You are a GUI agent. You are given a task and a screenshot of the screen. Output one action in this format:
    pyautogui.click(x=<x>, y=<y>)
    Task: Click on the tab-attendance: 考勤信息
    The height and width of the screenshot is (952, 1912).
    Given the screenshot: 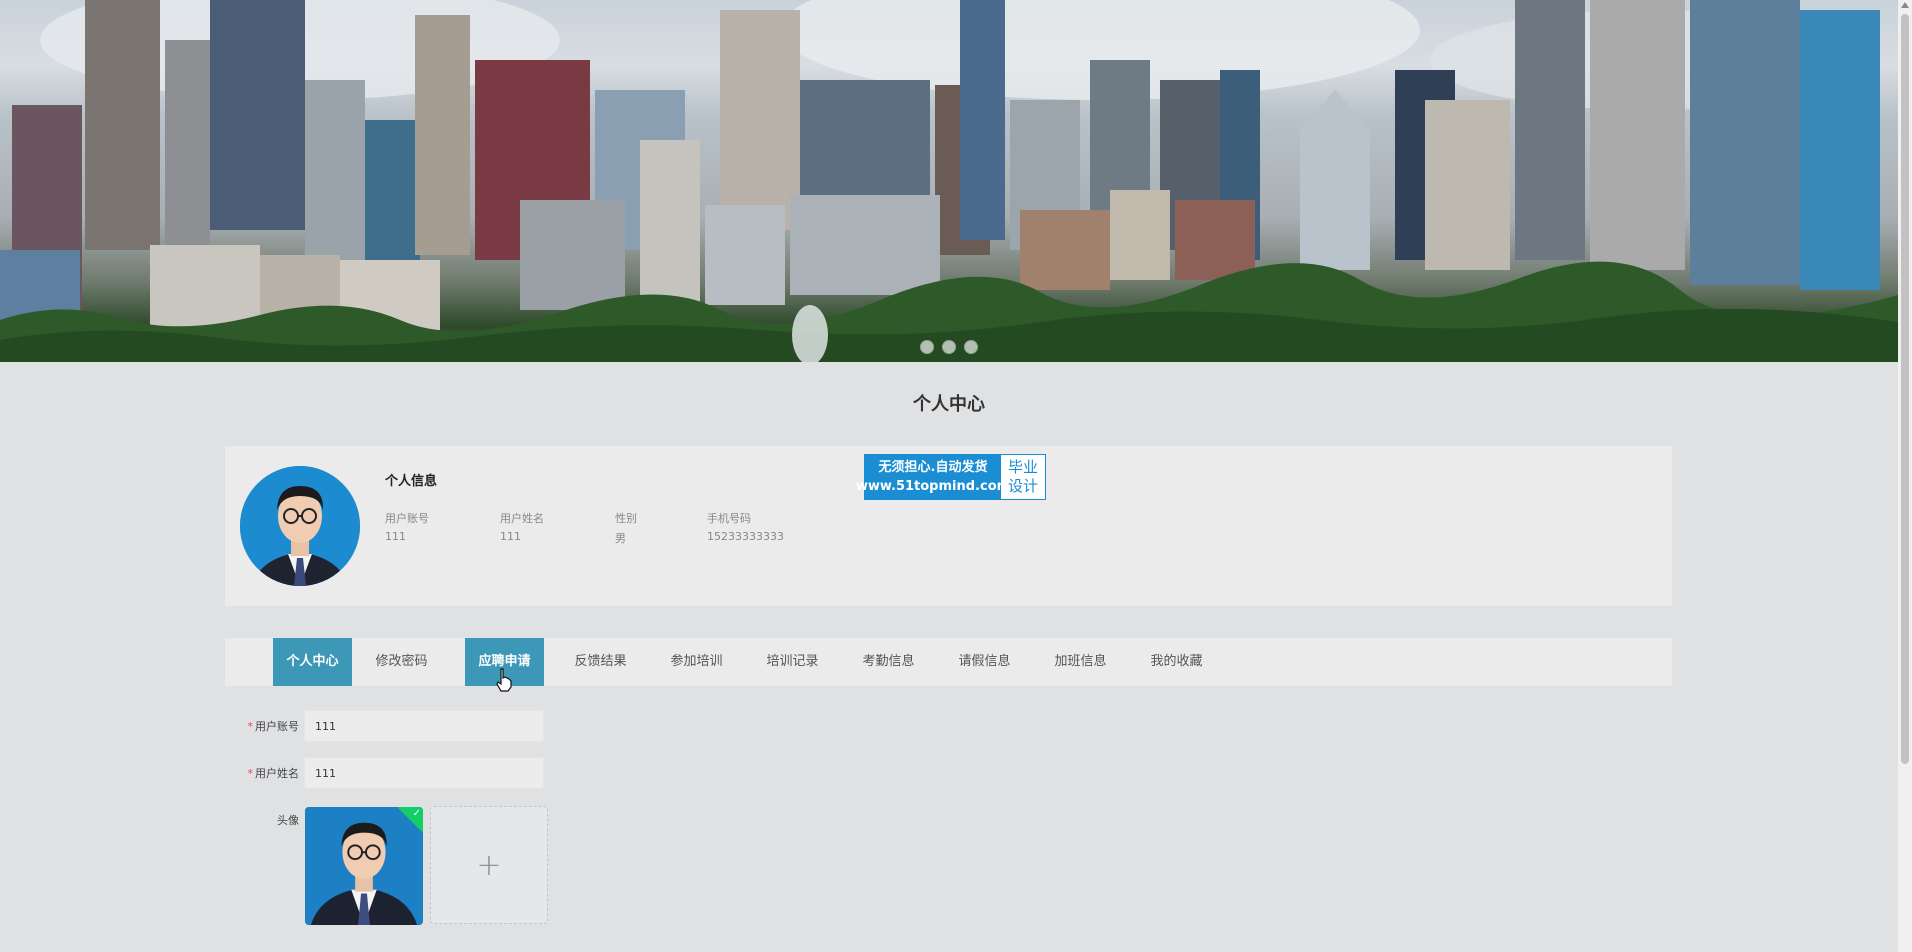 What is the action you would take?
    pyautogui.click(x=888, y=662)
    